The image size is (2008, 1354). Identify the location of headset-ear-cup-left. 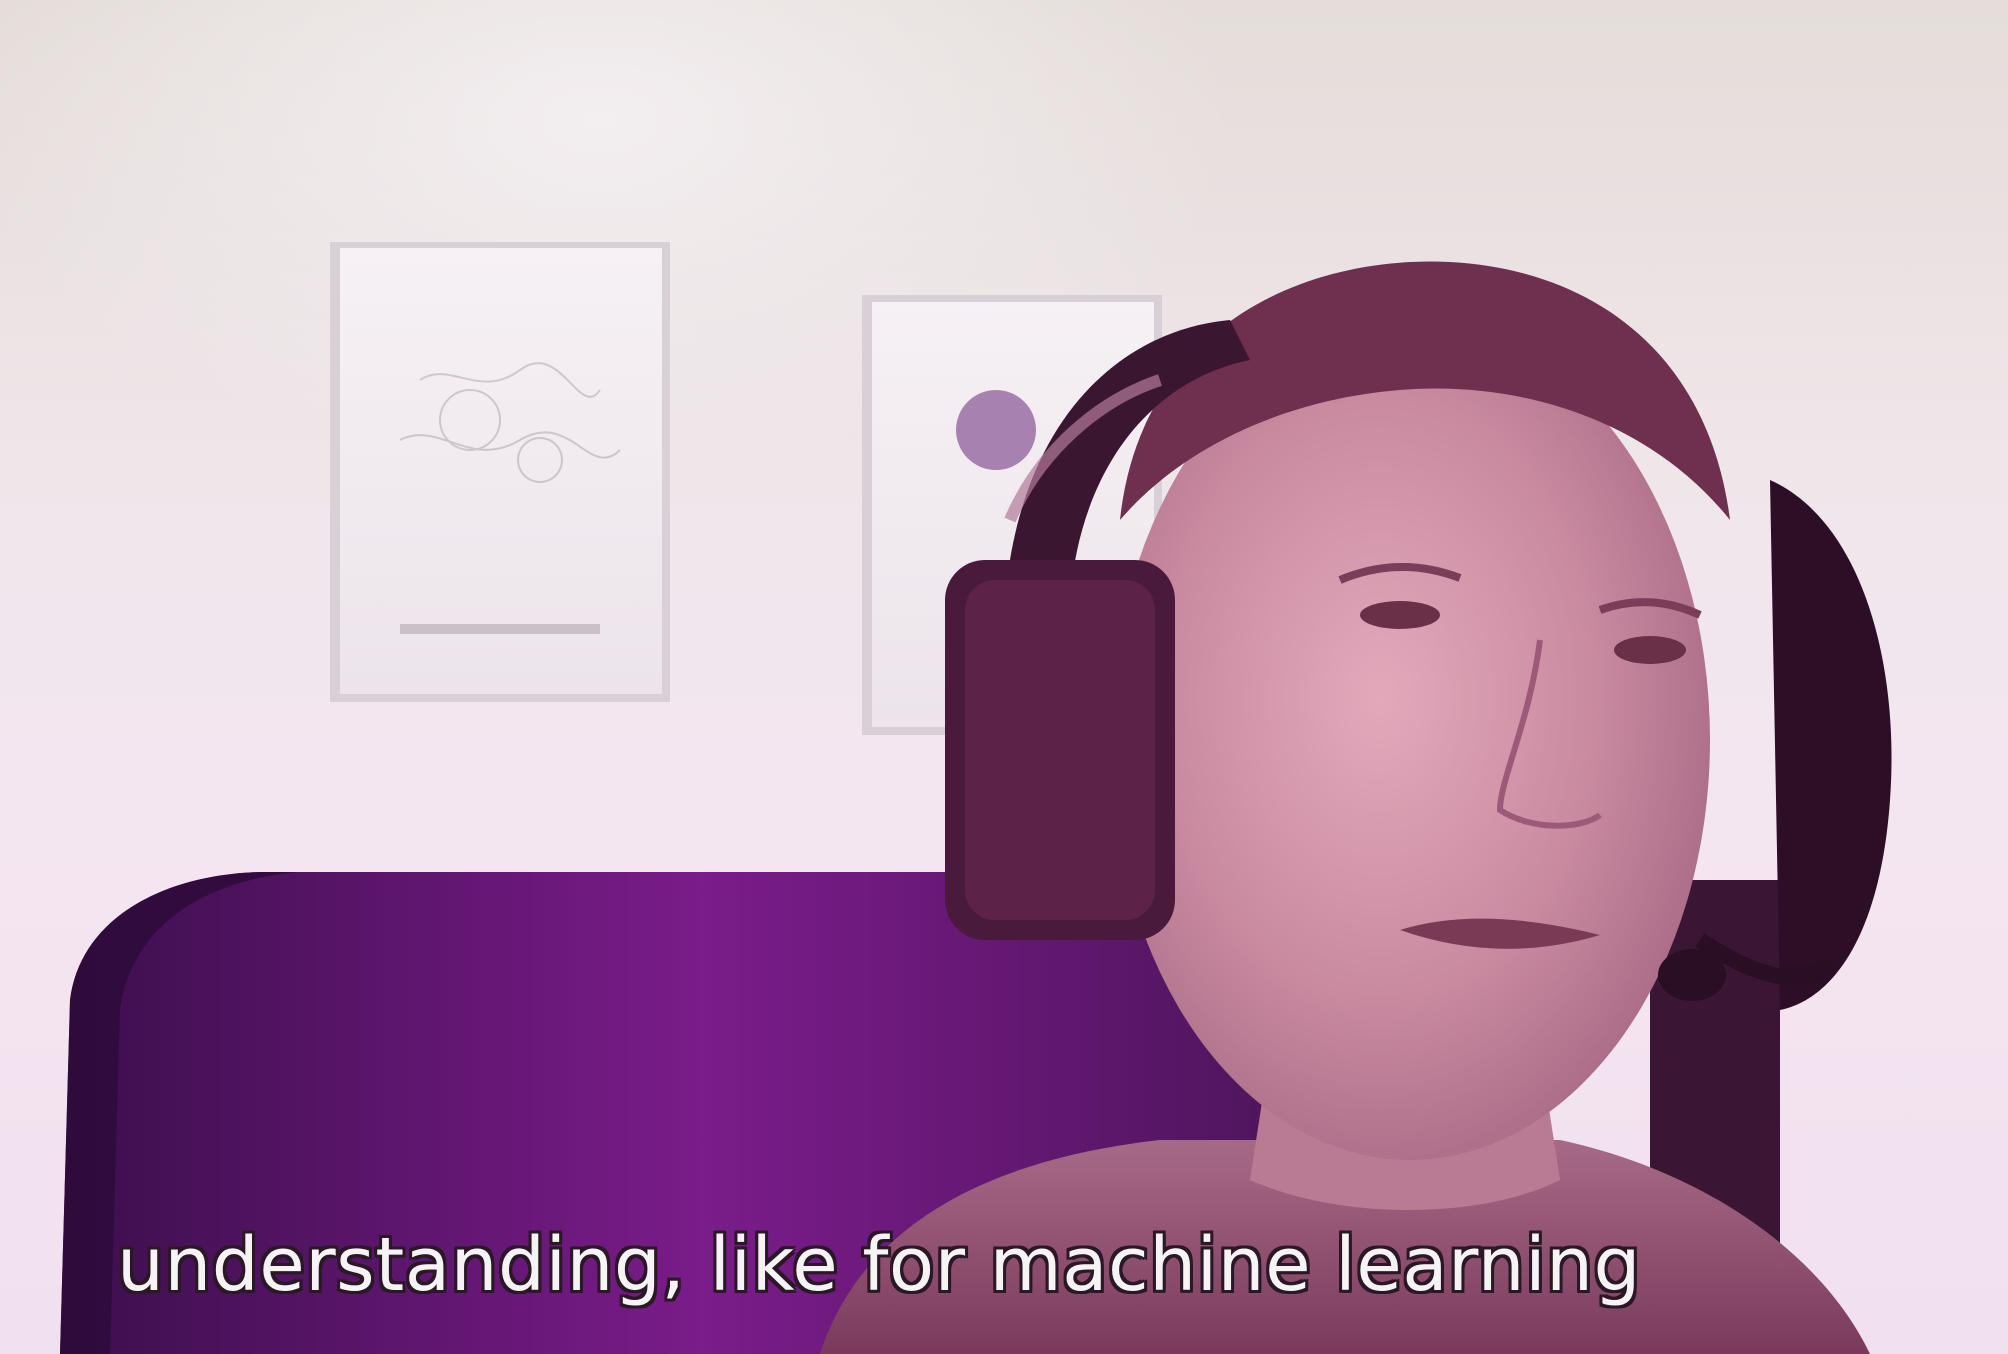
(1060, 750).